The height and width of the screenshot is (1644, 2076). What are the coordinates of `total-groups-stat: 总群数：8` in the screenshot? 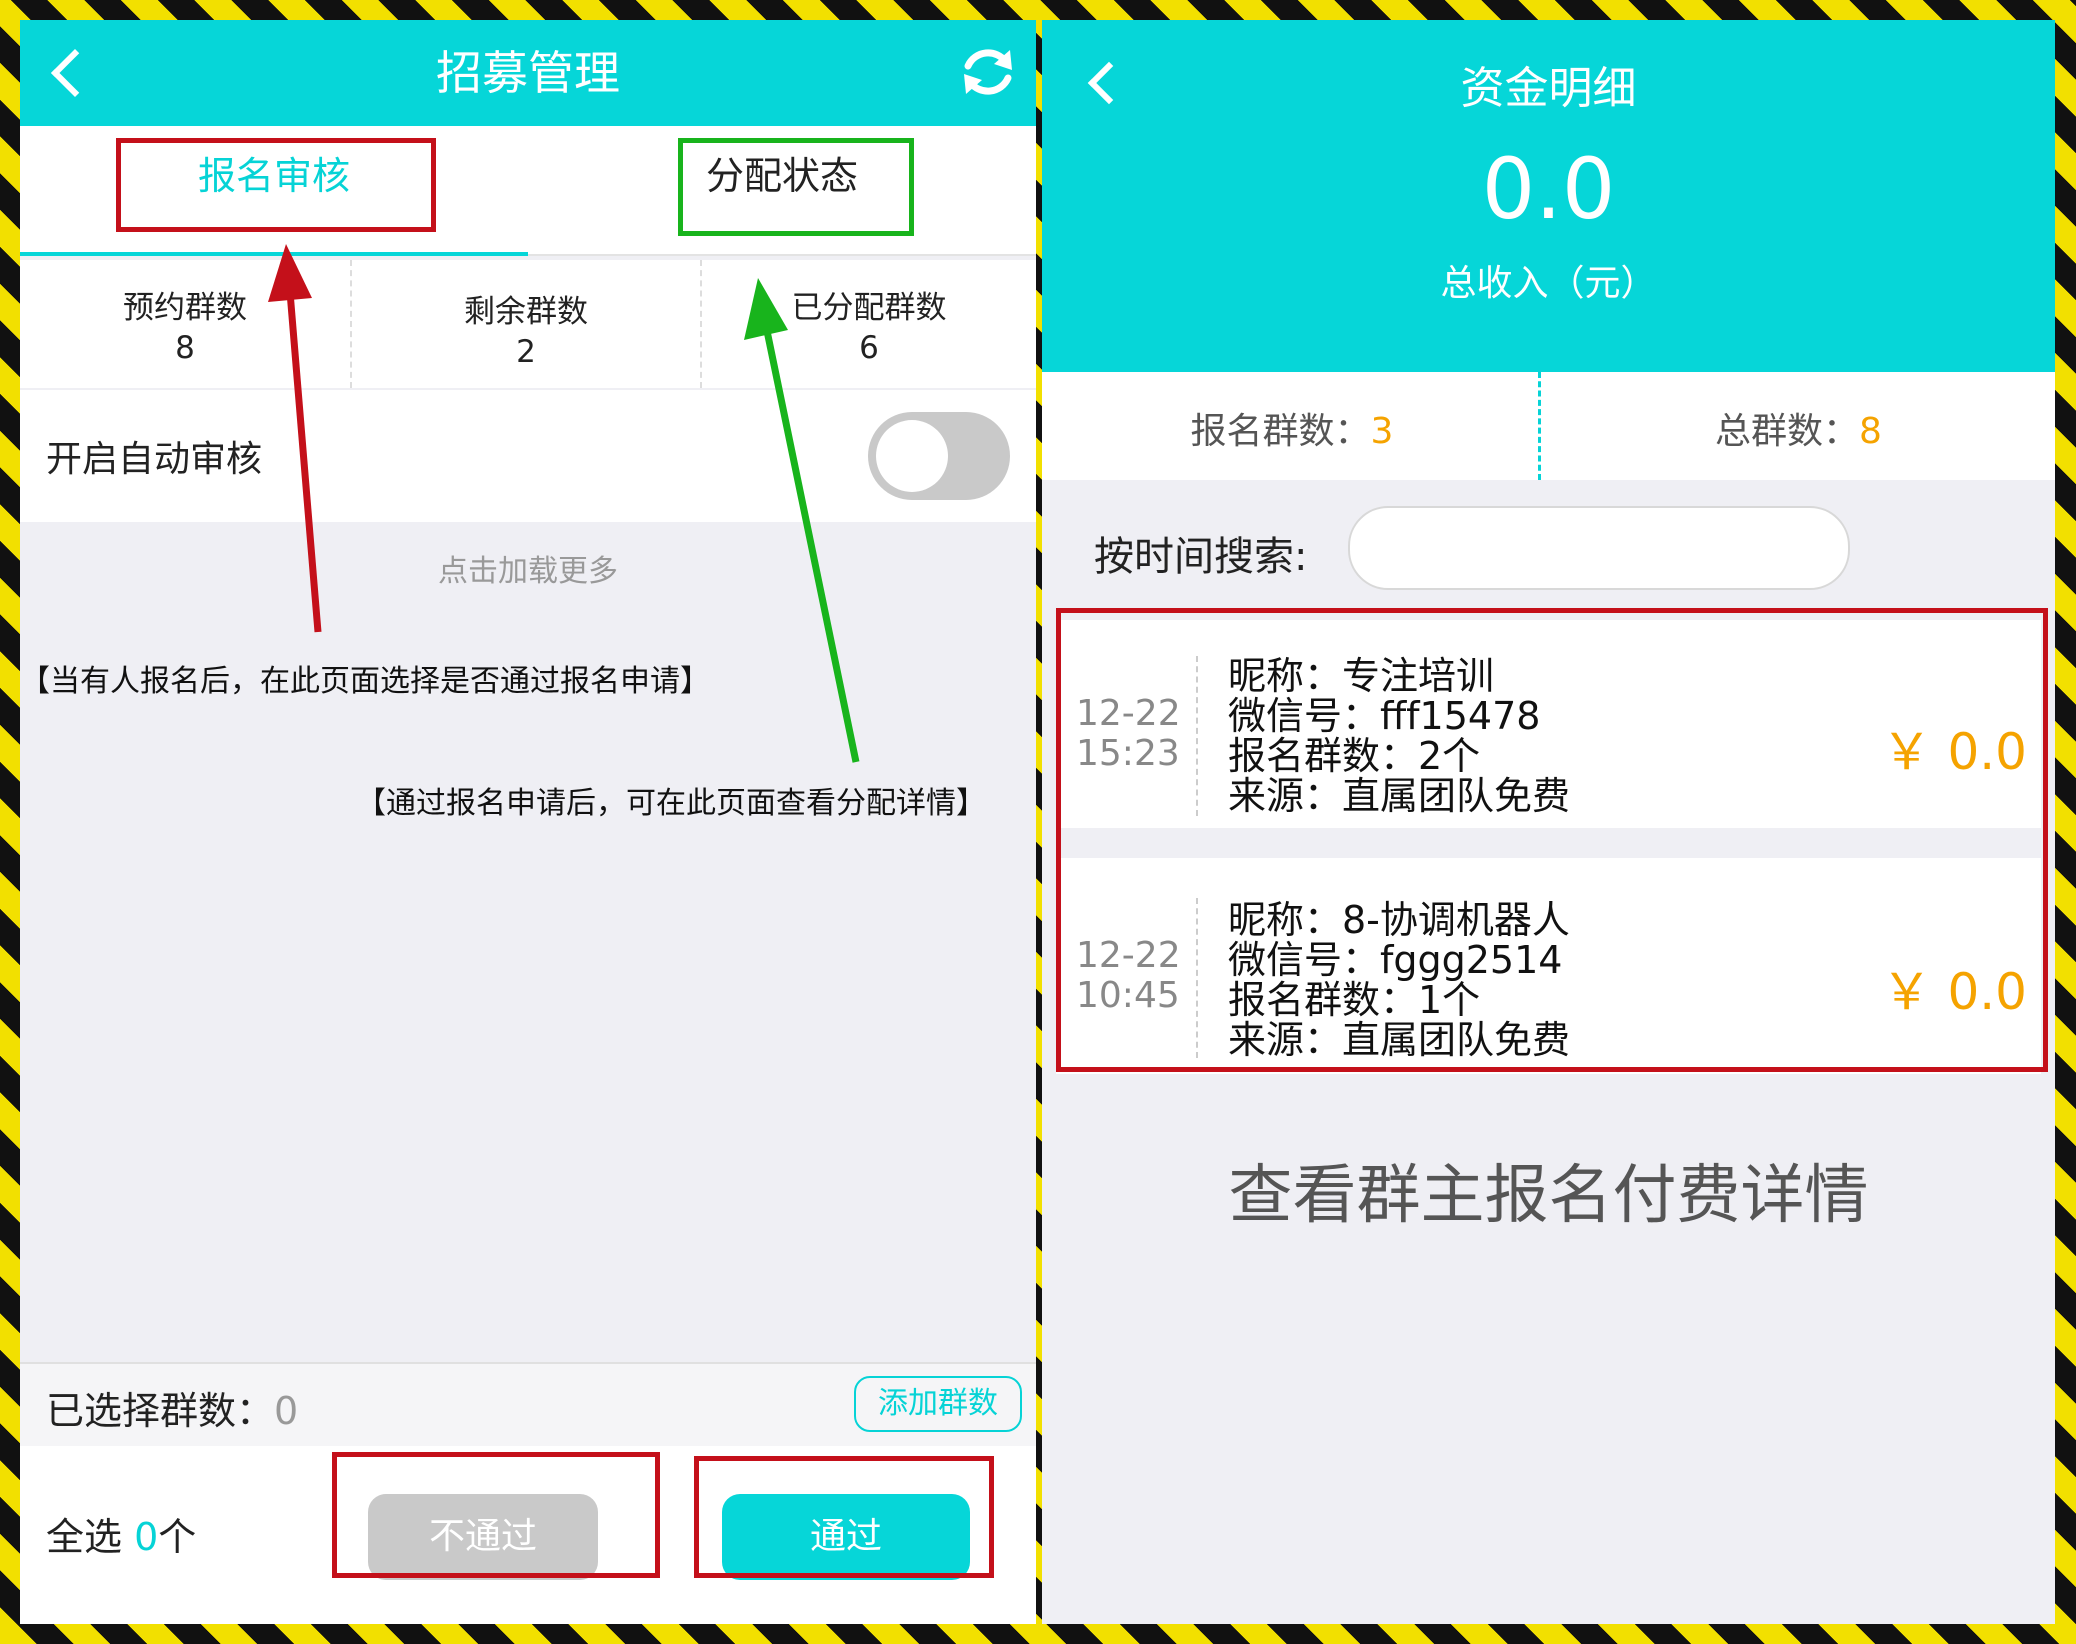 It's located at (1798, 428).